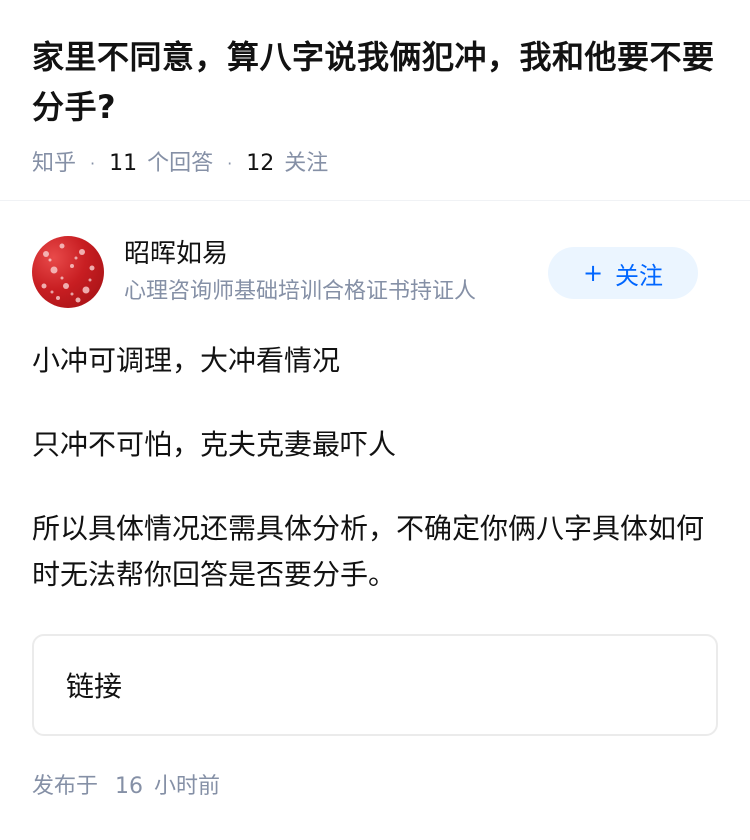 The width and height of the screenshot is (750, 840). I want to click on section-divider, so click(375, 200).